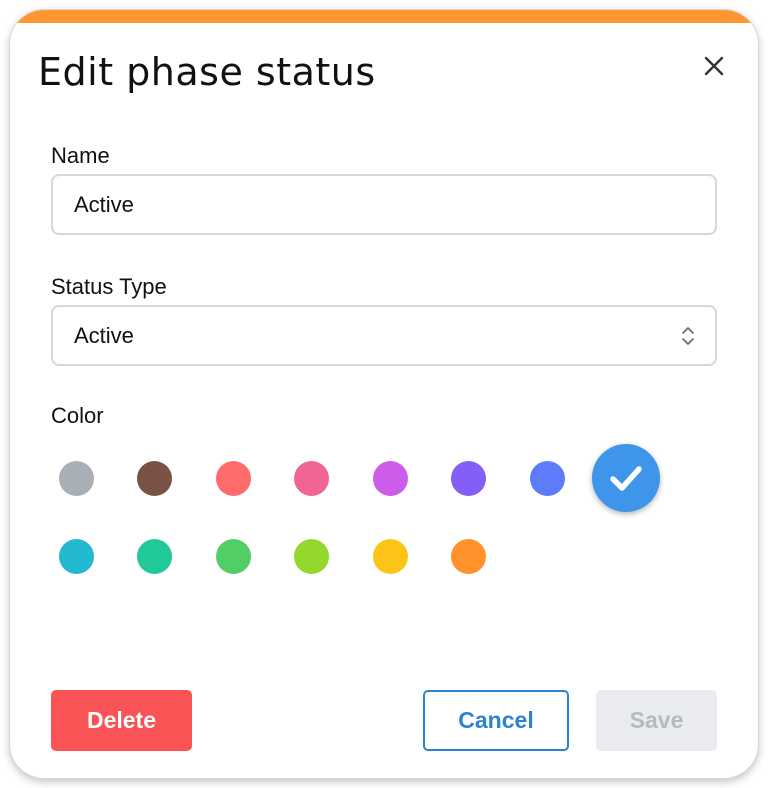 Image resolution: width=768 pixels, height=788 pixels. Describe the element at coordinates (109, 286) in the screenshot. I see `status-type-label: Status Type` at that location.